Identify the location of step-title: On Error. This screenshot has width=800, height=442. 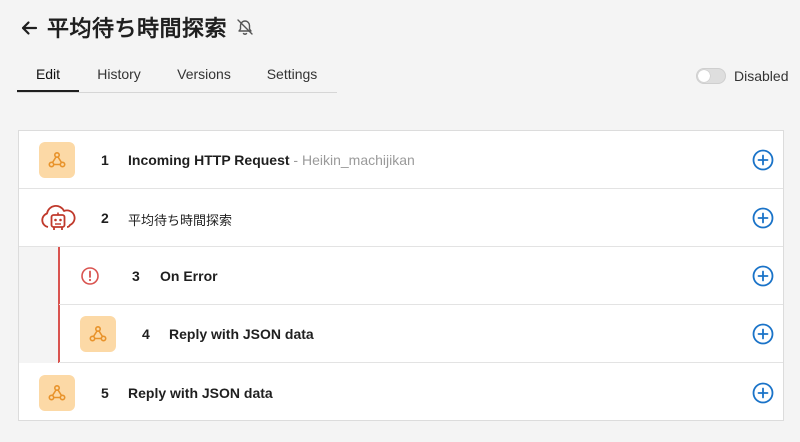
(189, 276).